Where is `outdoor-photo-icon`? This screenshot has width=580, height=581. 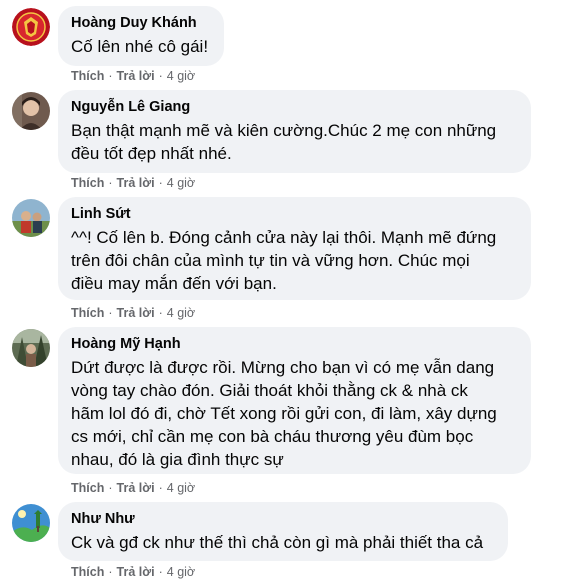 outdoor-photo-icon is located at coordinates (31, 218).